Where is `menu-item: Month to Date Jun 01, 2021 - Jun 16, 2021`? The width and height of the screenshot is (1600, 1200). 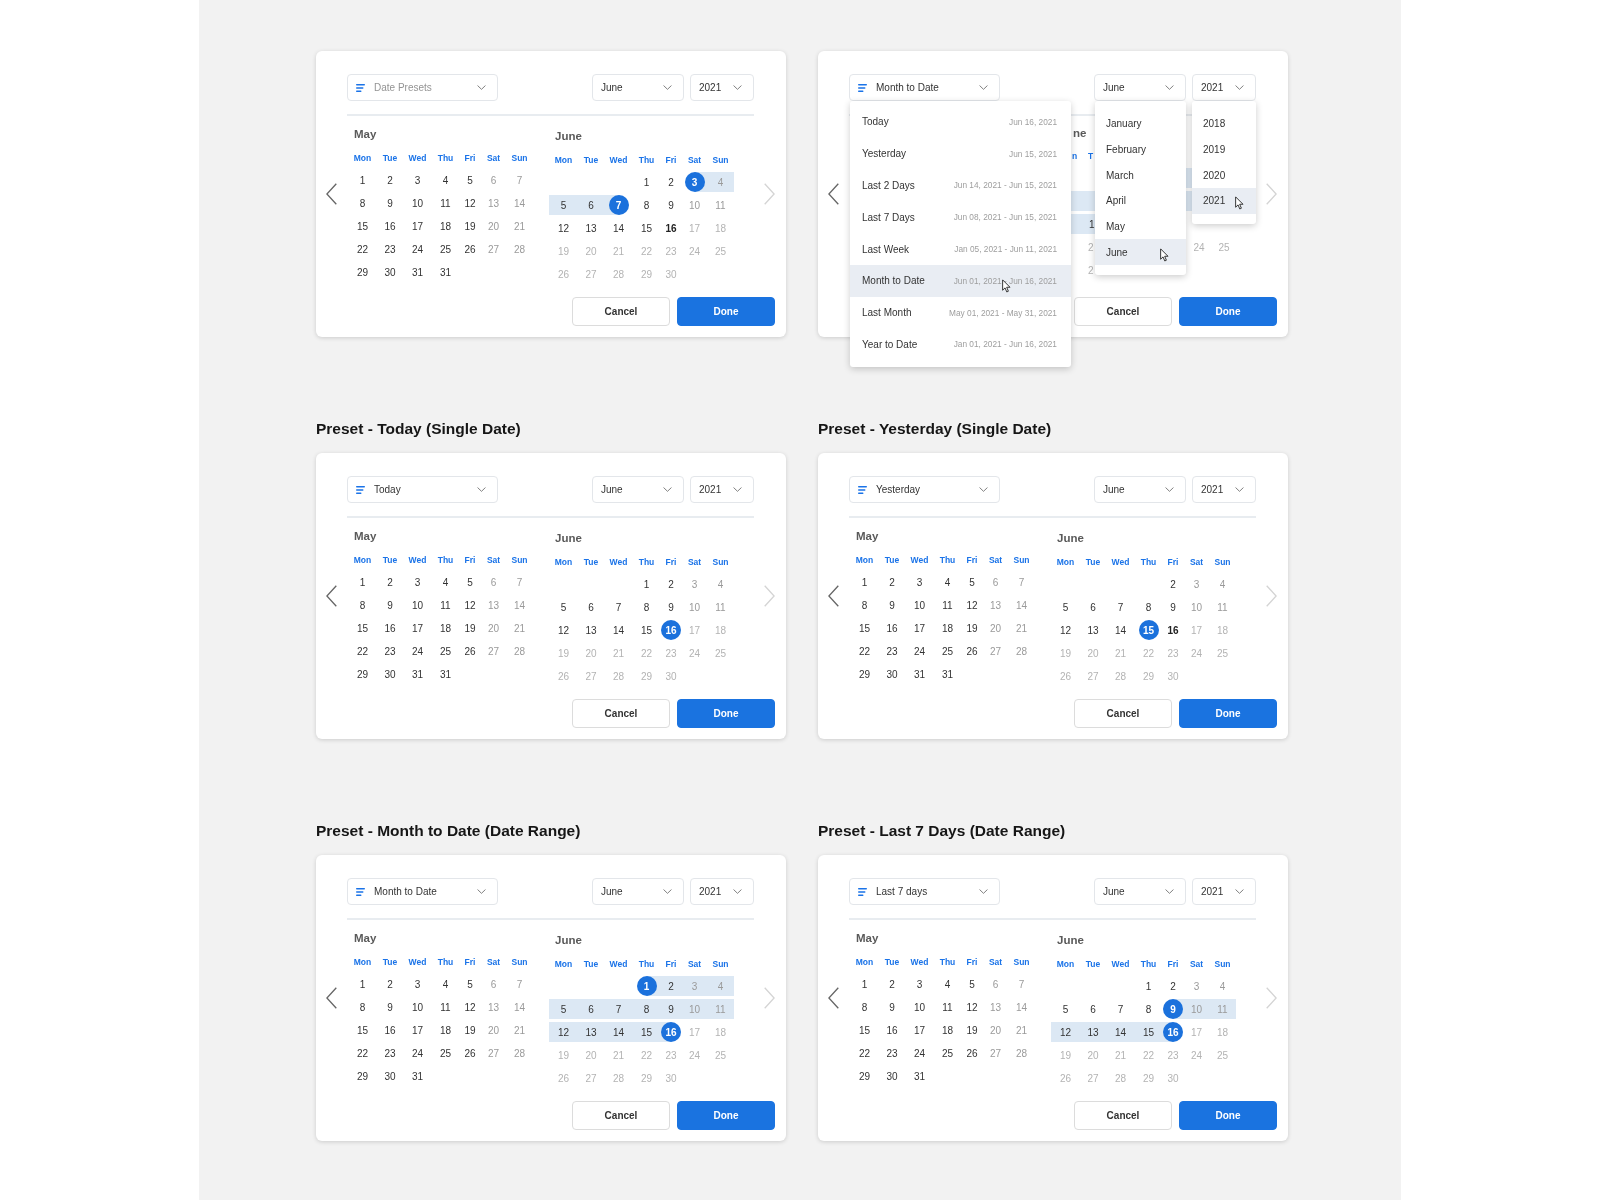 menu-item: Month to Date Jun 01, 2021 - Jun 16, 2021 is located at coordinates (960, 281).